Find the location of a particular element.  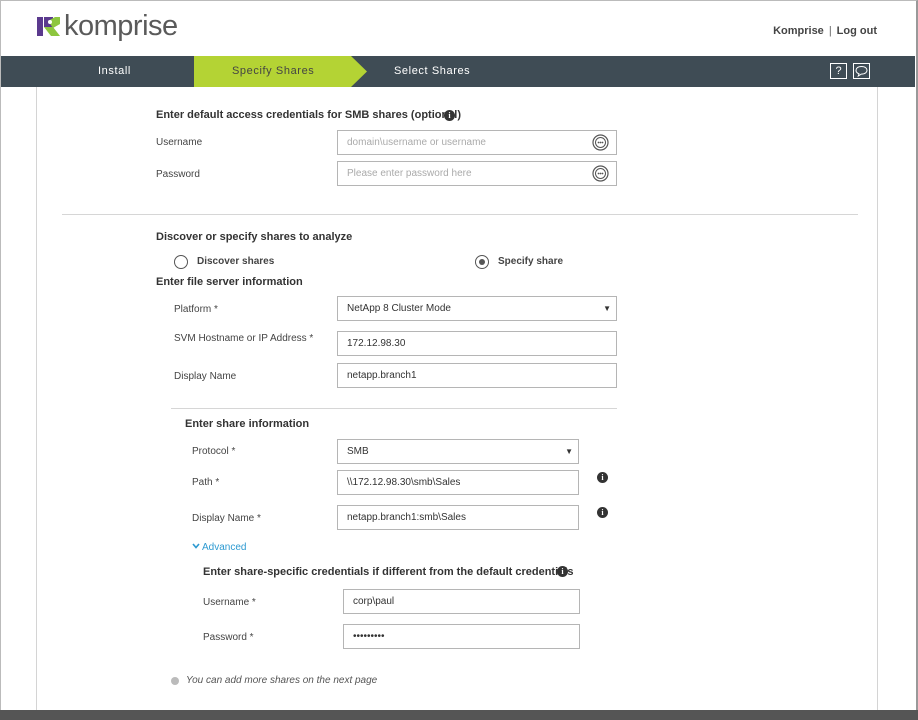

discover-title: Discover or specify shares to analyze is located at coordinates (254, 237).